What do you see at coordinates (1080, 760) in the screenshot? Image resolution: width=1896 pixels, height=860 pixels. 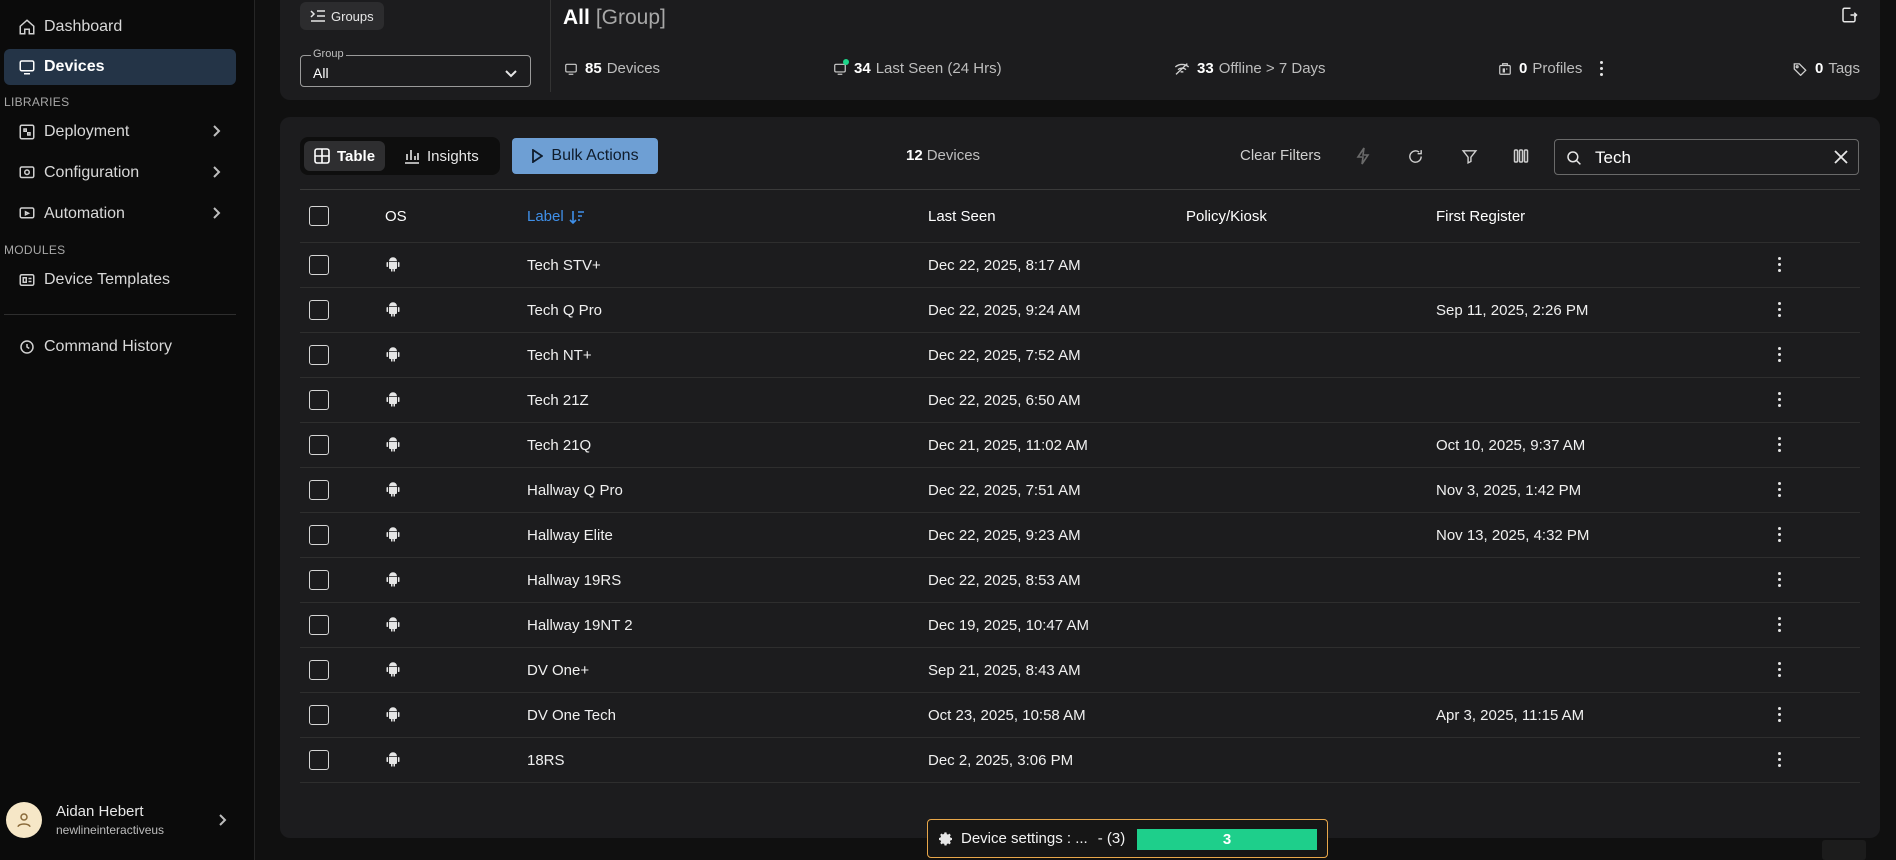 I see `table-row: 18RS Dec 2, 2025, 3:06 PM` at bounding box center [1080, 760].